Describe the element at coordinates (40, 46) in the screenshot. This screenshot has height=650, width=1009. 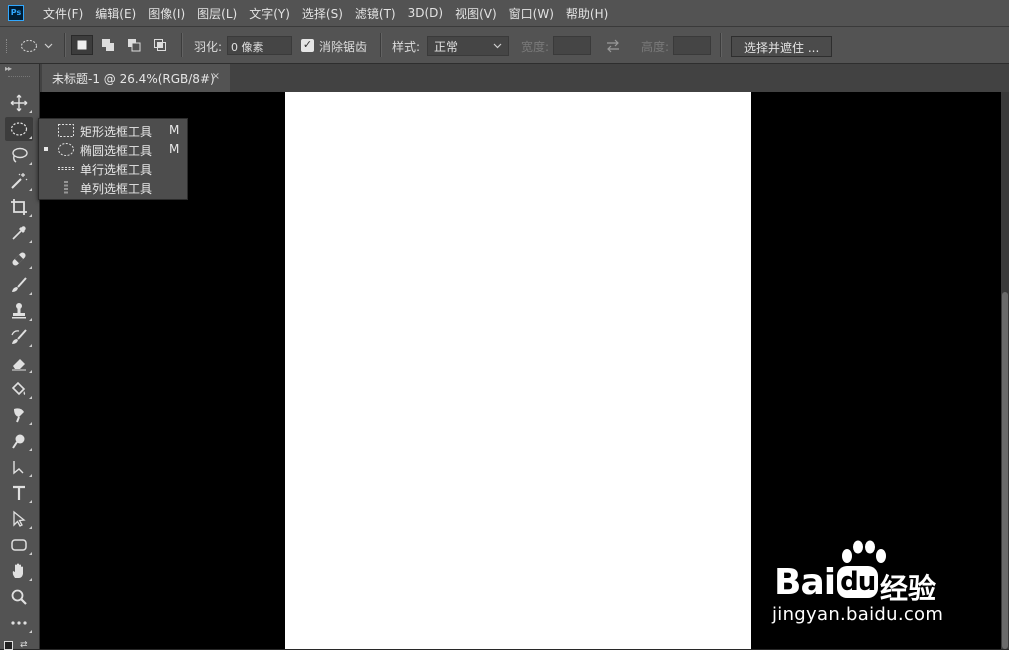
I see `tool-preset-picker` at that location.